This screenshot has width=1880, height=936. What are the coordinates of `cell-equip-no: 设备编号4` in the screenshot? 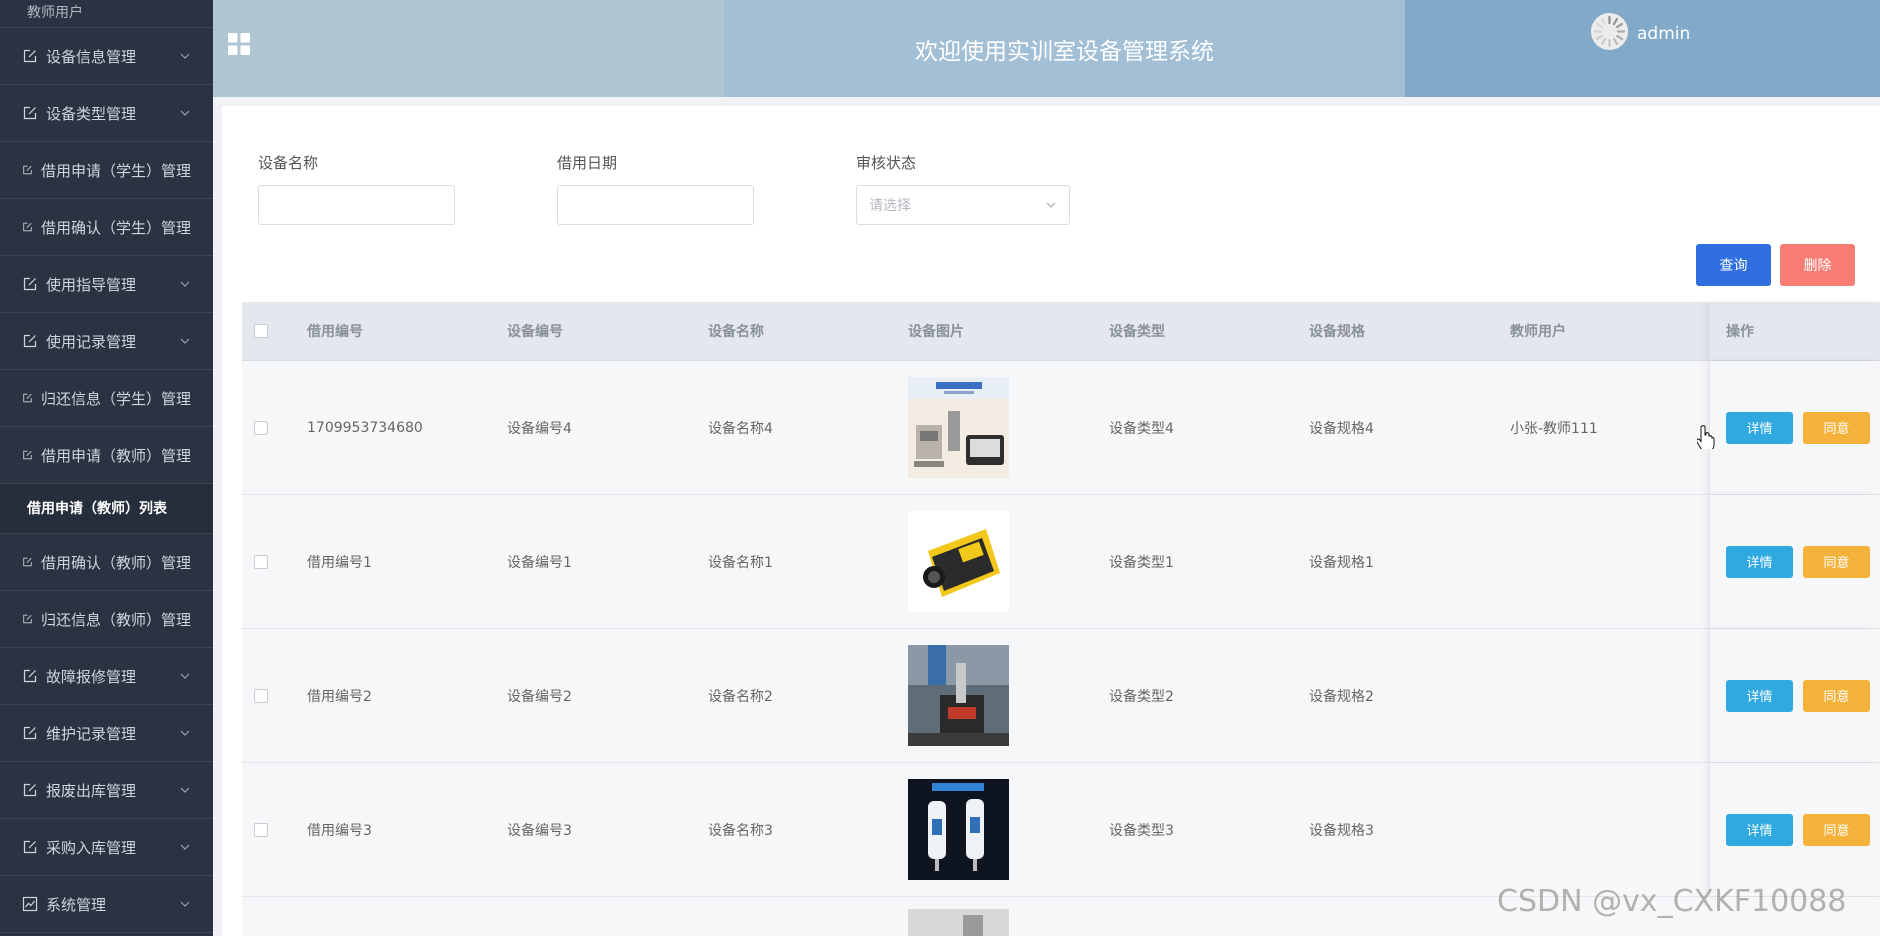 It's located at (539, 428).